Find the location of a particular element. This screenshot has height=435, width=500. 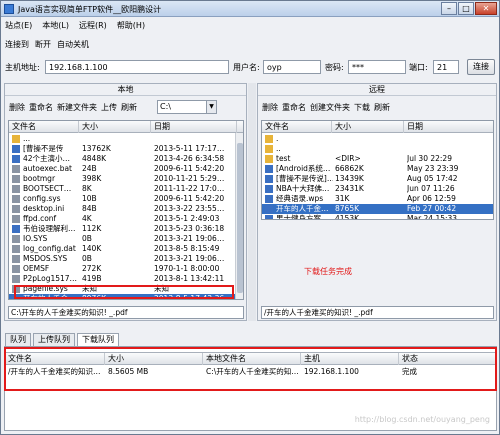

remote-refresh-button: 刷新 is located at coordinates (382, 107).